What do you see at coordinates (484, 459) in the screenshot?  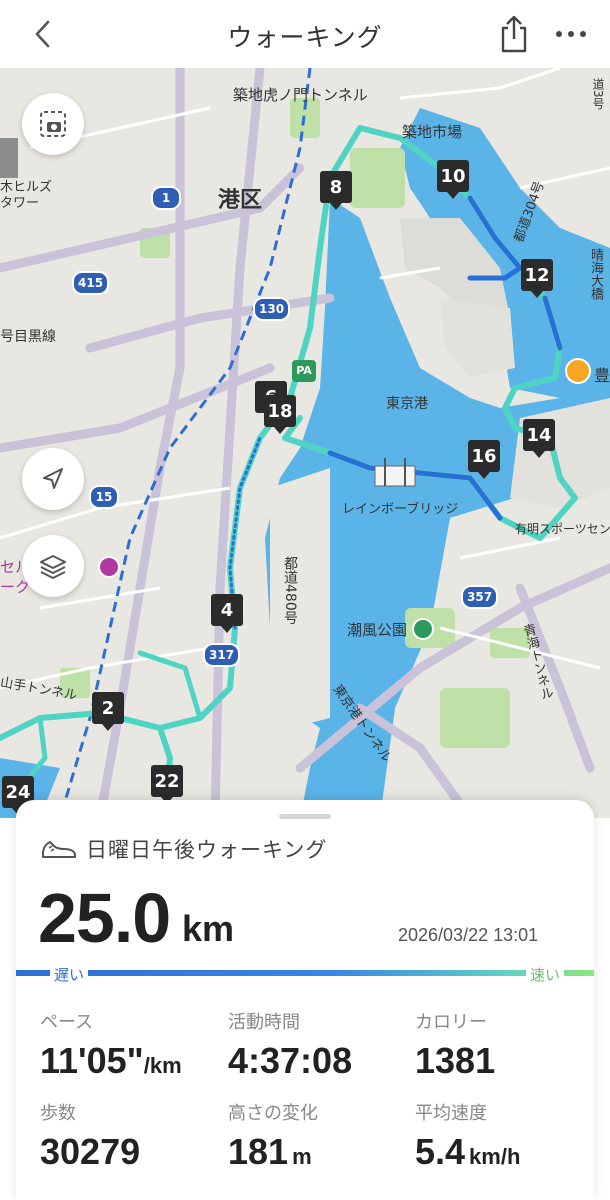 I see `km-marker-16: 16` at bounding box center [484, 459].